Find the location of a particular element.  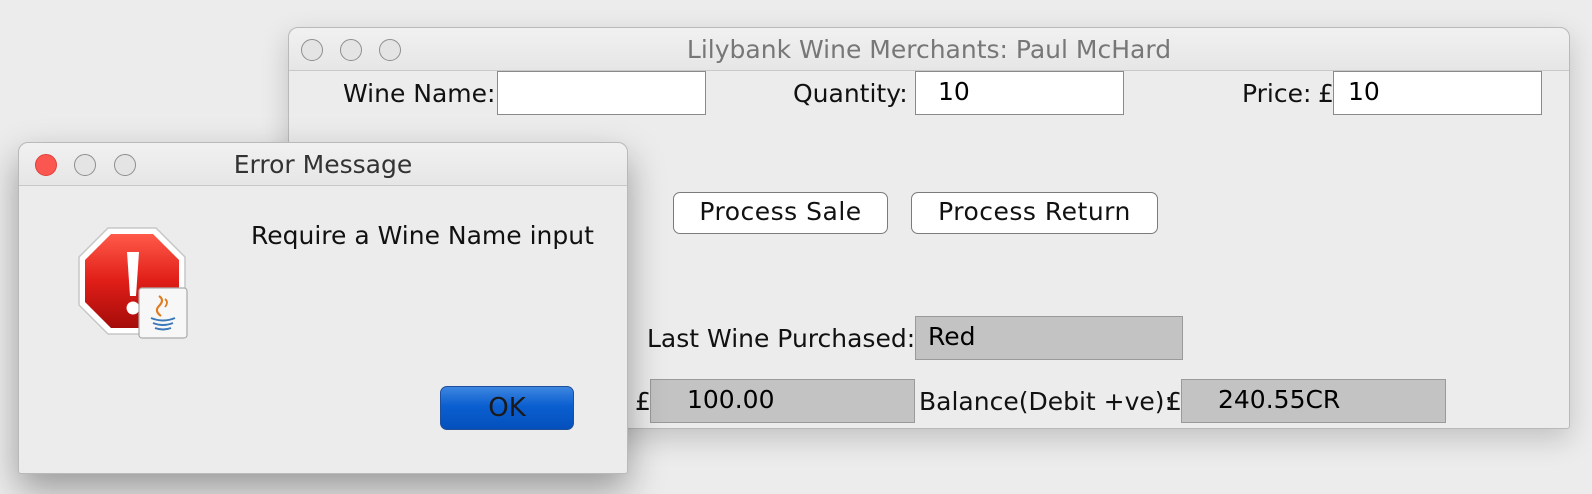

last-wine-label: Last Wine Purchased: is located at coordinates (781, 338).